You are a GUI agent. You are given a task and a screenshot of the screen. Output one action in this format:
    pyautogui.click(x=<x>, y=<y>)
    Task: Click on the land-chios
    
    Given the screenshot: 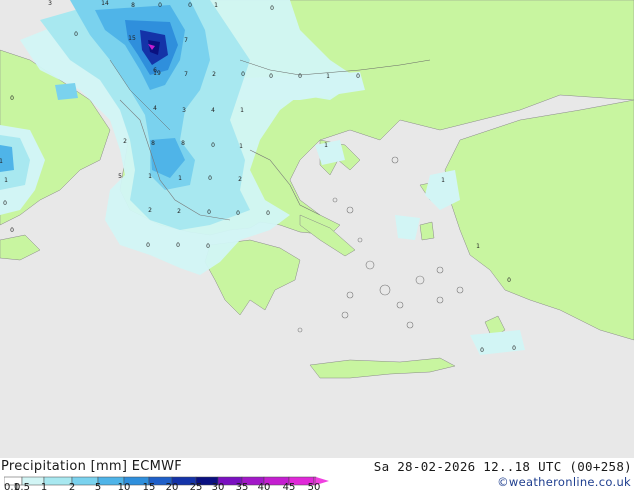 What is the action you would take?
    pyautogui.click(x=427, y=231)
    